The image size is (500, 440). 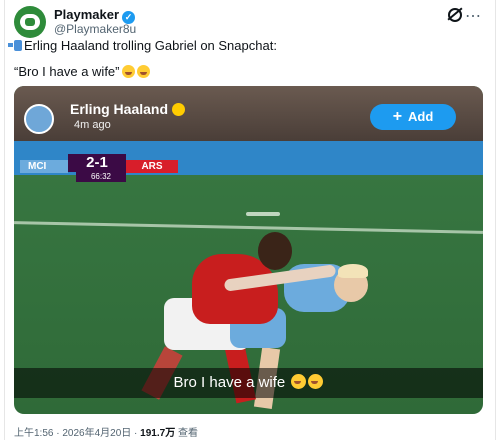 I want to click on snapchat-timestamp: 4m ago, so click(x=92, y=125).